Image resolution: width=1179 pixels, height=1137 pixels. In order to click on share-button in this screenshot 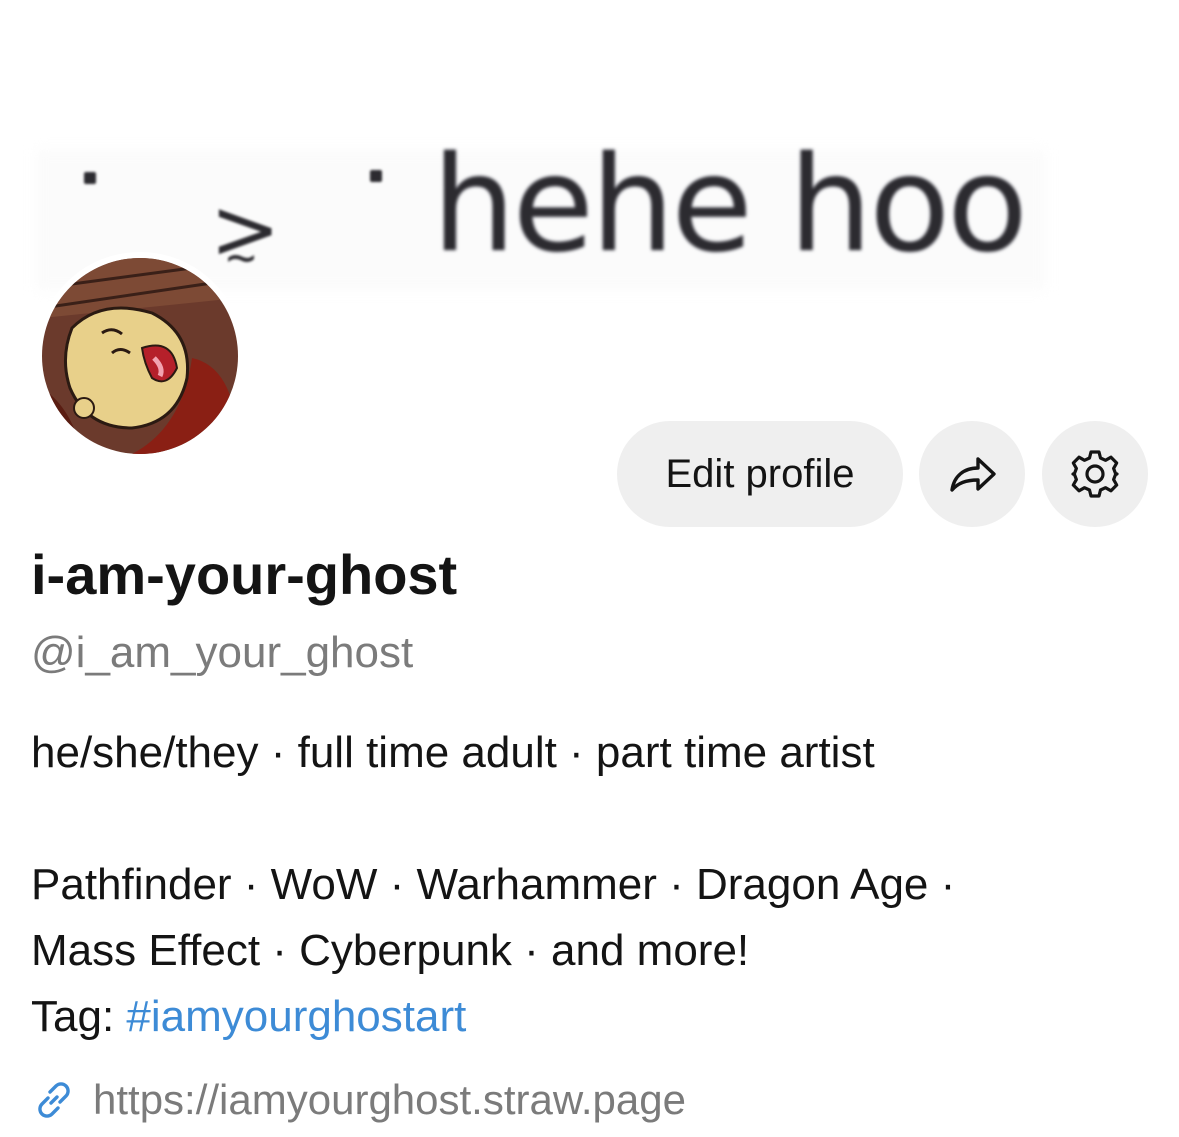, I will do `click(972, 474)`.